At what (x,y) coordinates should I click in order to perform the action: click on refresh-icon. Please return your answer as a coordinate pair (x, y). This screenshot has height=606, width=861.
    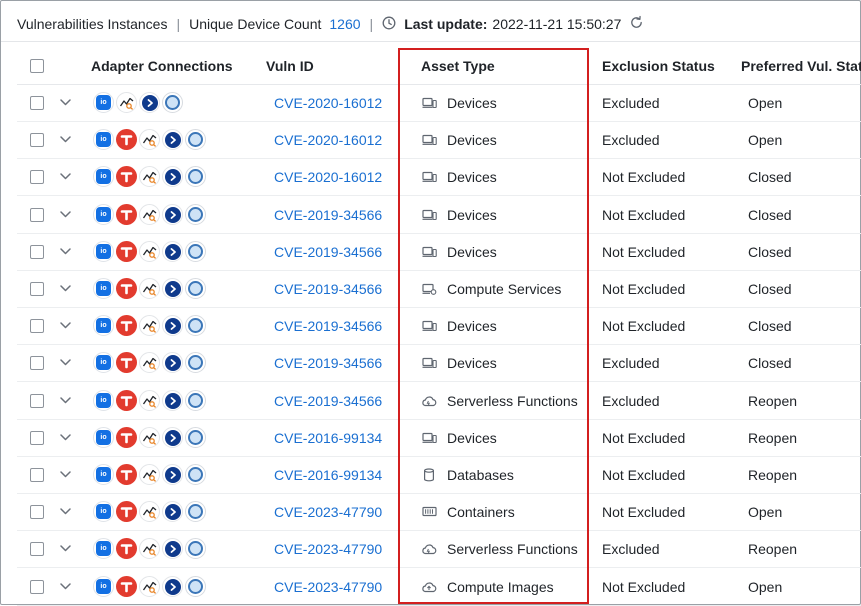
    Looking at the image, I should click on (636, 24).